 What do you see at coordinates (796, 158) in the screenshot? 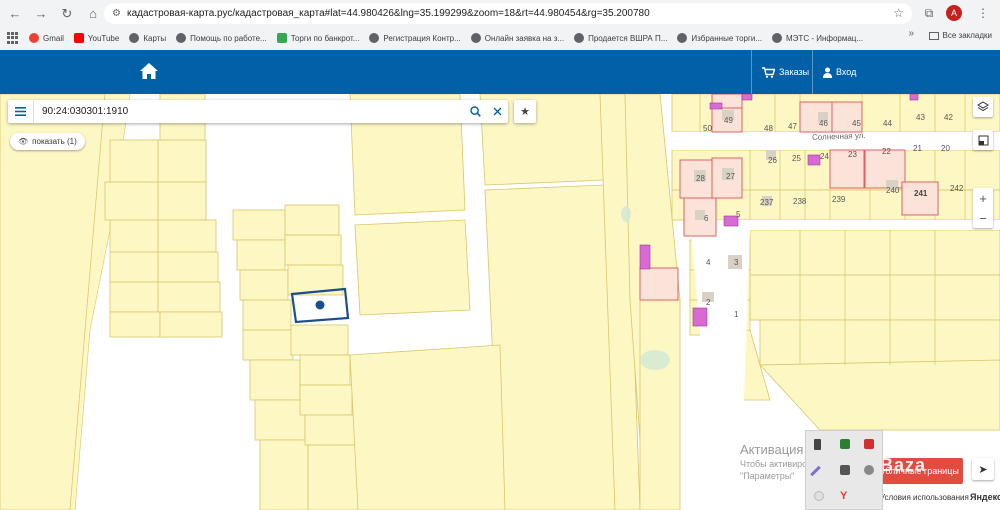
I see `parcel-number: 25` at bounding box center [796, 158].